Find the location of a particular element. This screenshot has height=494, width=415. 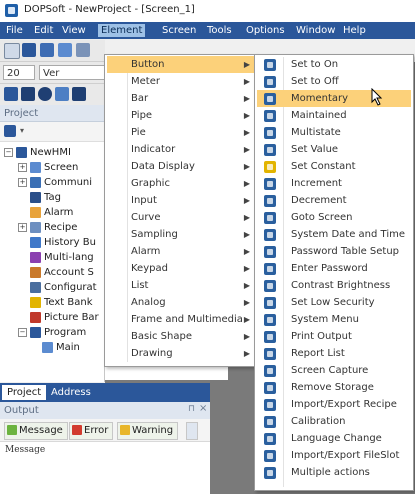

font-name-select: Ver is located at coordinates (72, 72).